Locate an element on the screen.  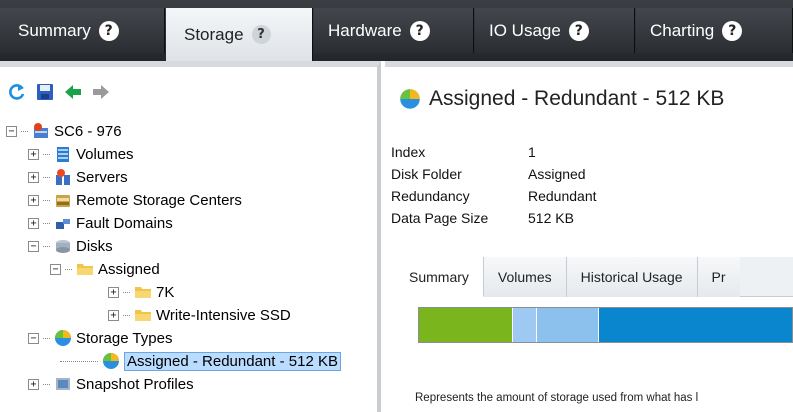
tab-storage: Storage ? is located at coordinates (239, 34).